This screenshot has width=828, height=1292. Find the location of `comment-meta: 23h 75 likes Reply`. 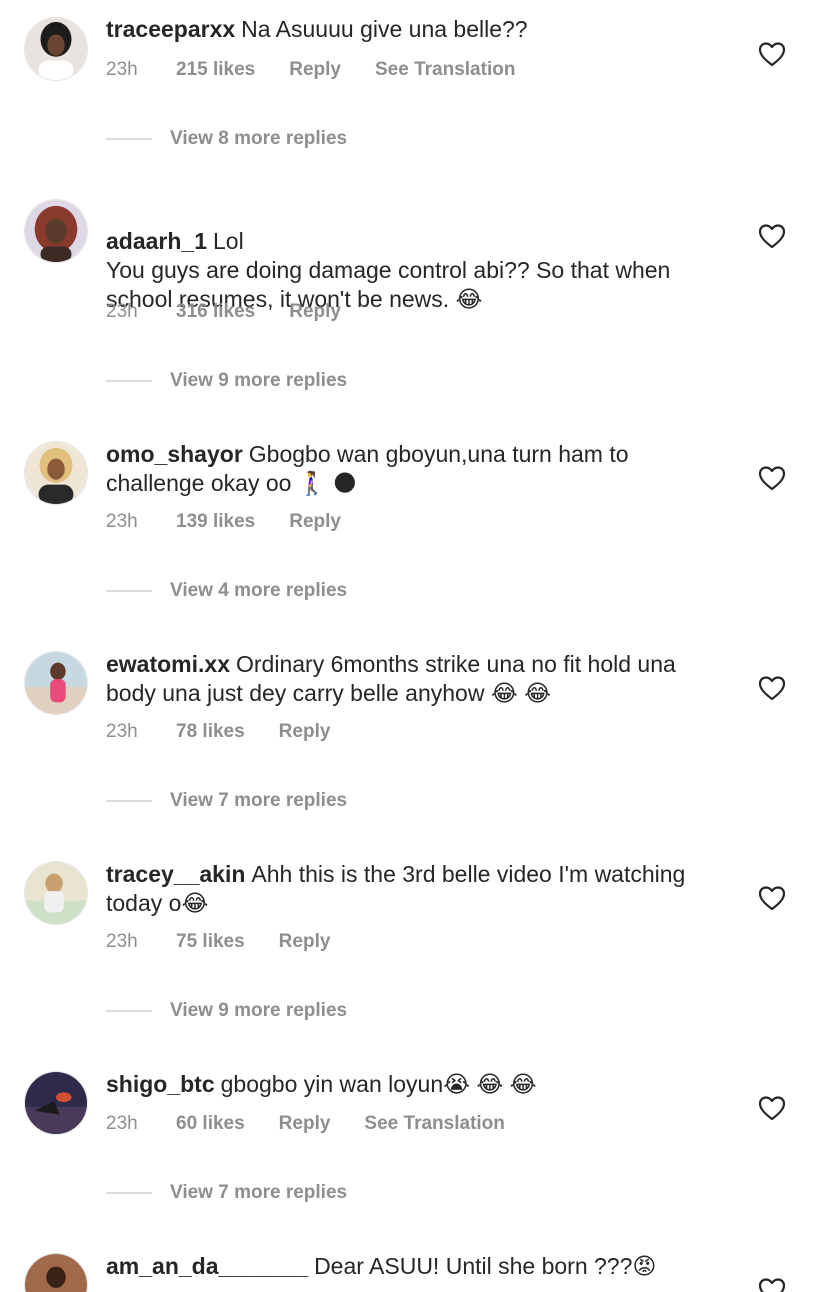

comment-meta: 23h 75 likes Reply is located at coordinates (235, 942).